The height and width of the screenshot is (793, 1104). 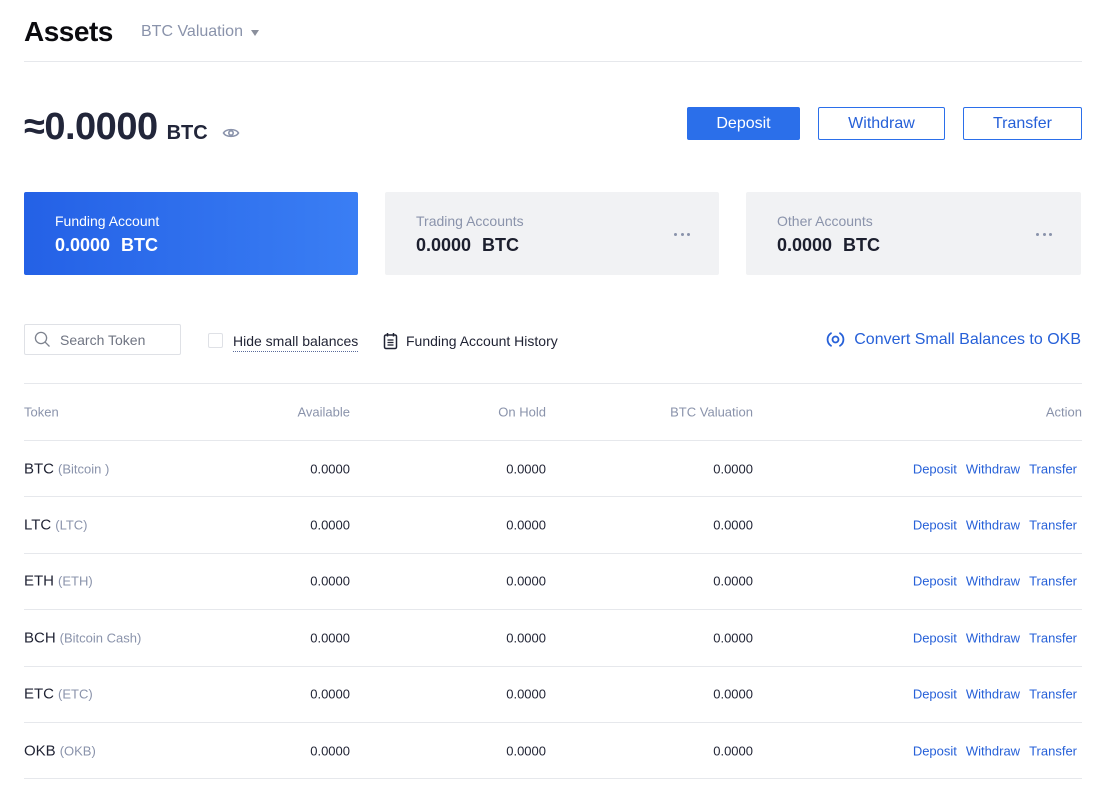 I want to click on caret-down-icon, so click(x=254, y=33).